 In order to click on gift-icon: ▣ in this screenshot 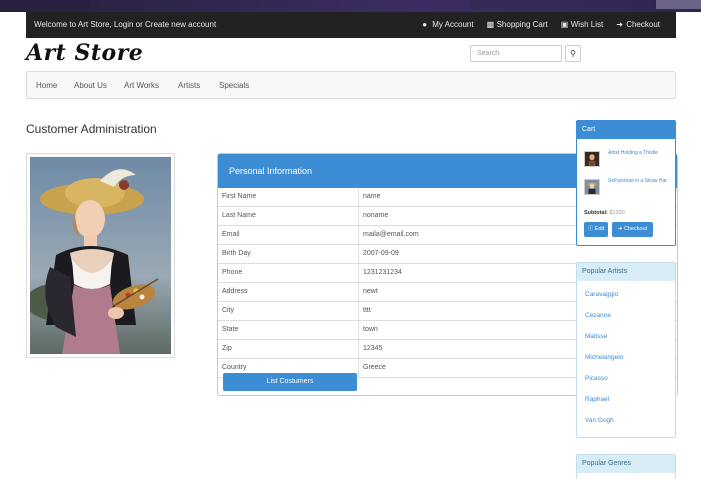, I will do `click(564, 24)`.